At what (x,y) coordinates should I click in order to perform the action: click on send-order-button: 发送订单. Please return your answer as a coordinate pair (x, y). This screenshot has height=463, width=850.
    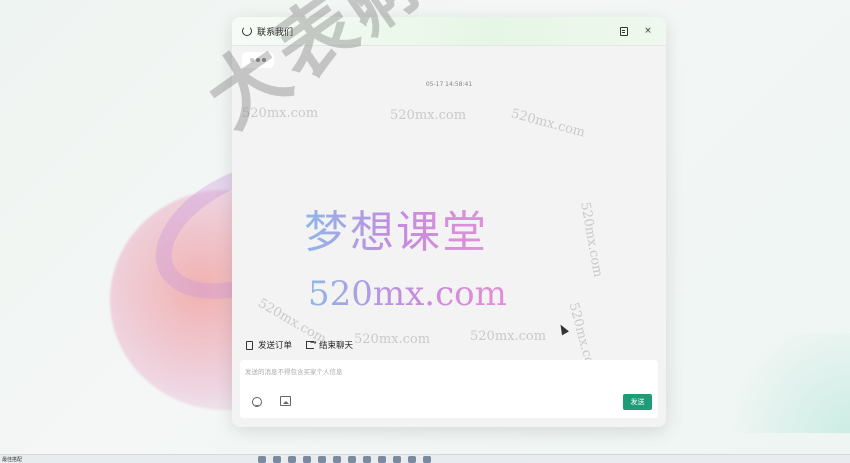
    Looking at the image, I should click on (269, 345).